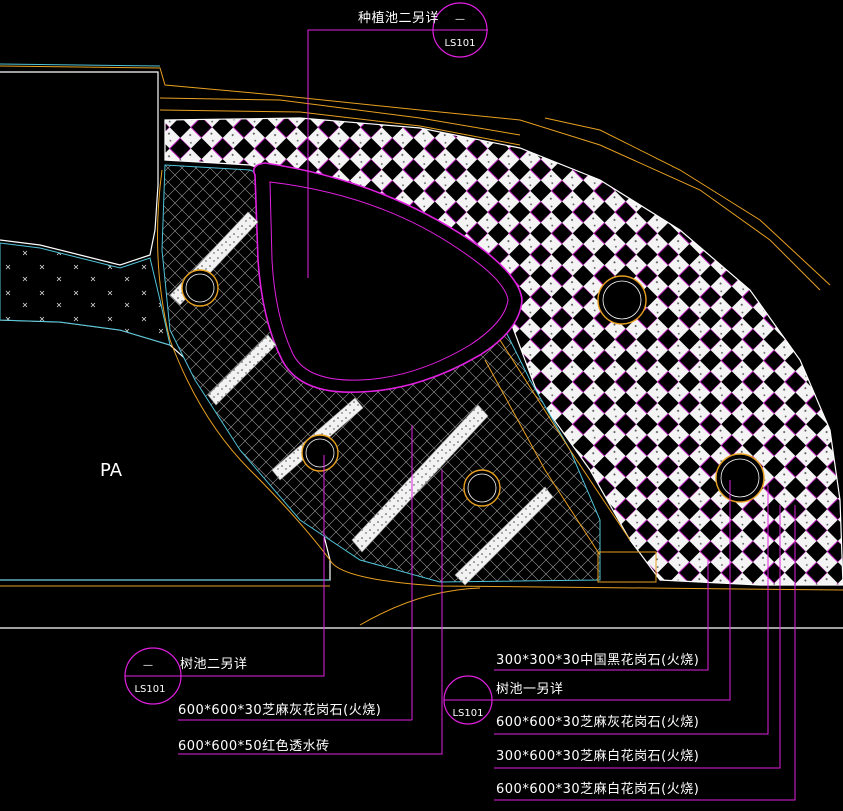 This screenshot has width=843, height=811. I want to click on block-outline-left, so click(79, 168).